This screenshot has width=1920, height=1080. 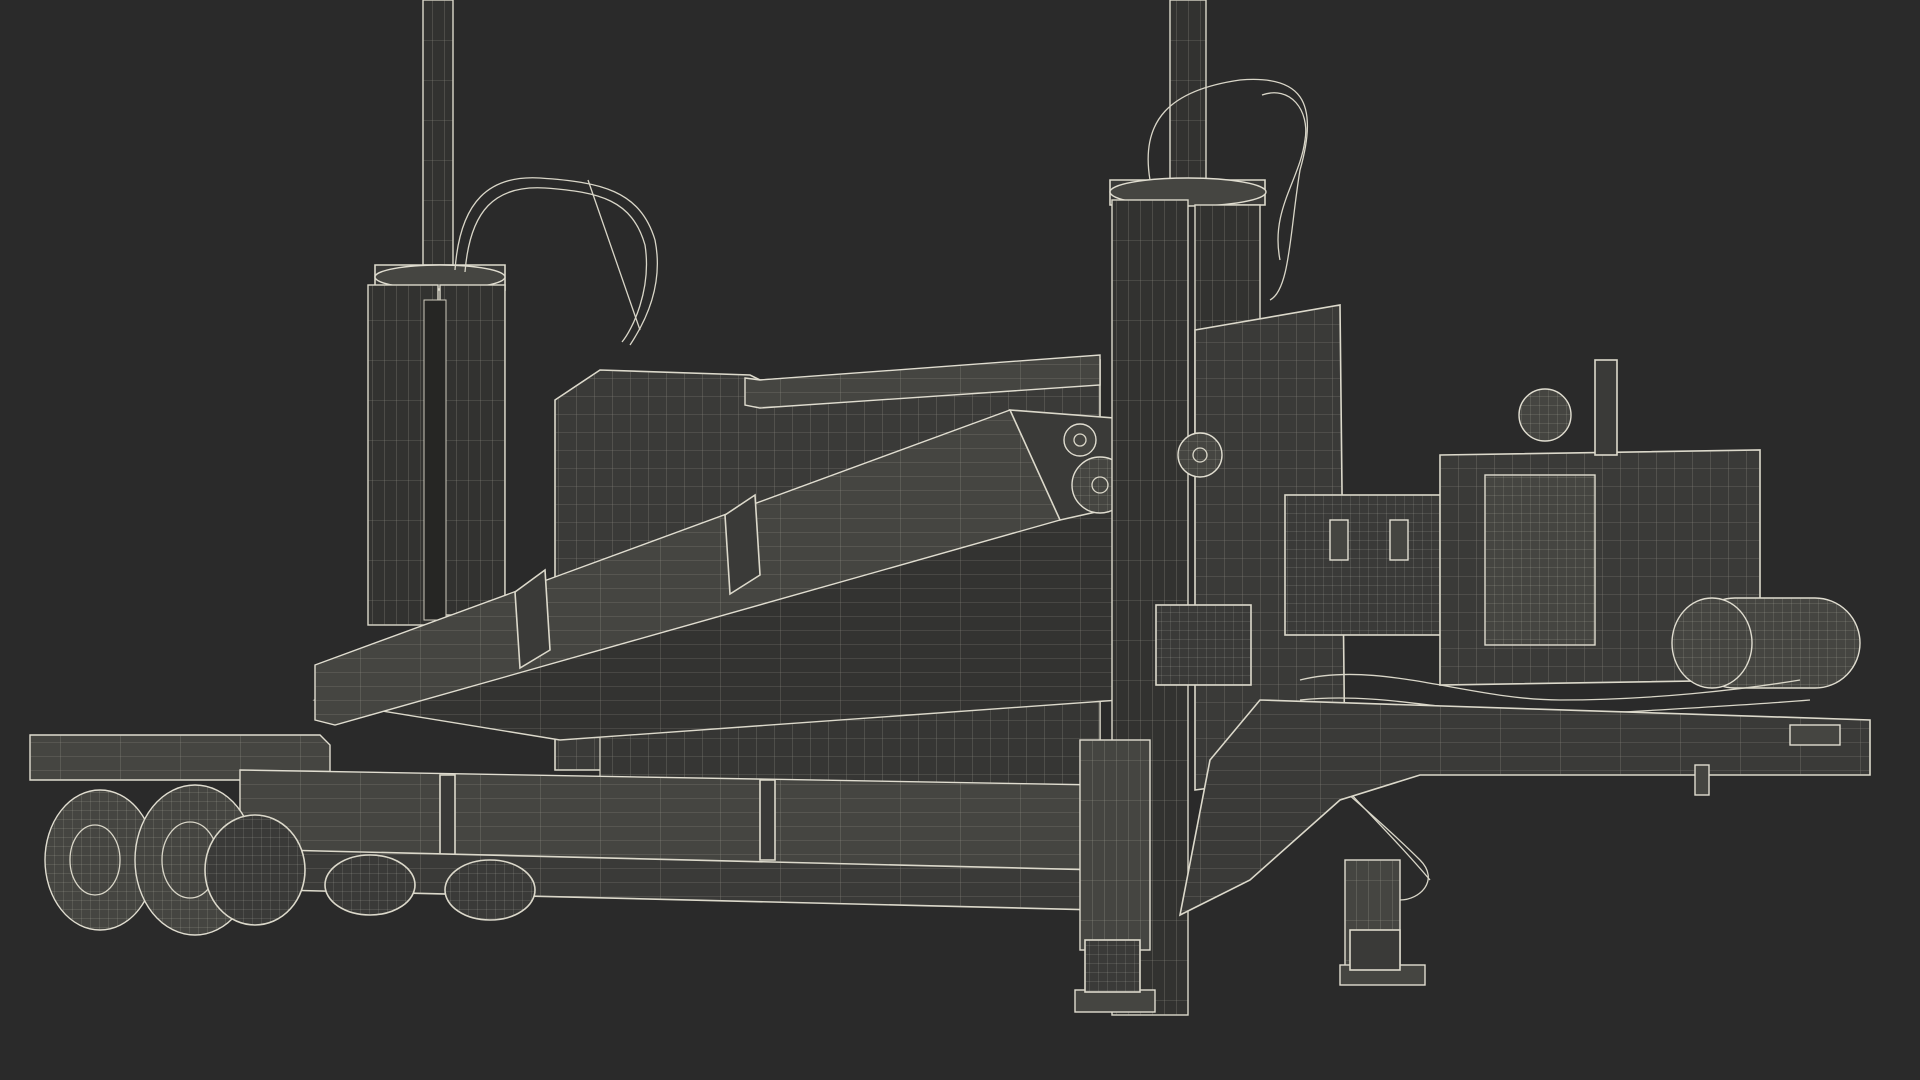 I want to click on gooseneck, so click(x=1524, y=808).